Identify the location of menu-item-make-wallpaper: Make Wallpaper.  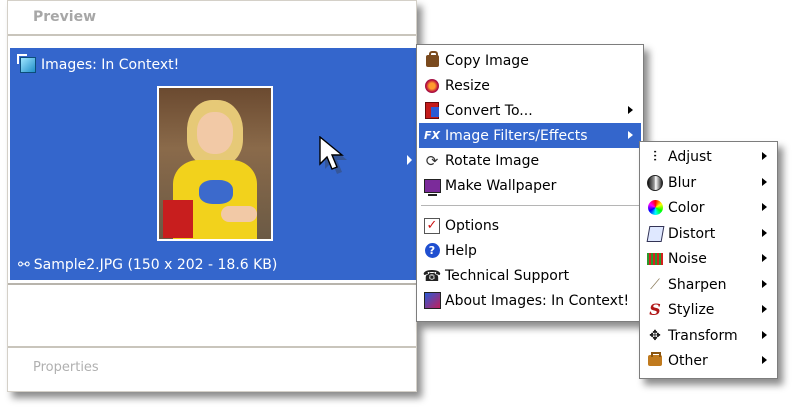
(530, 185).